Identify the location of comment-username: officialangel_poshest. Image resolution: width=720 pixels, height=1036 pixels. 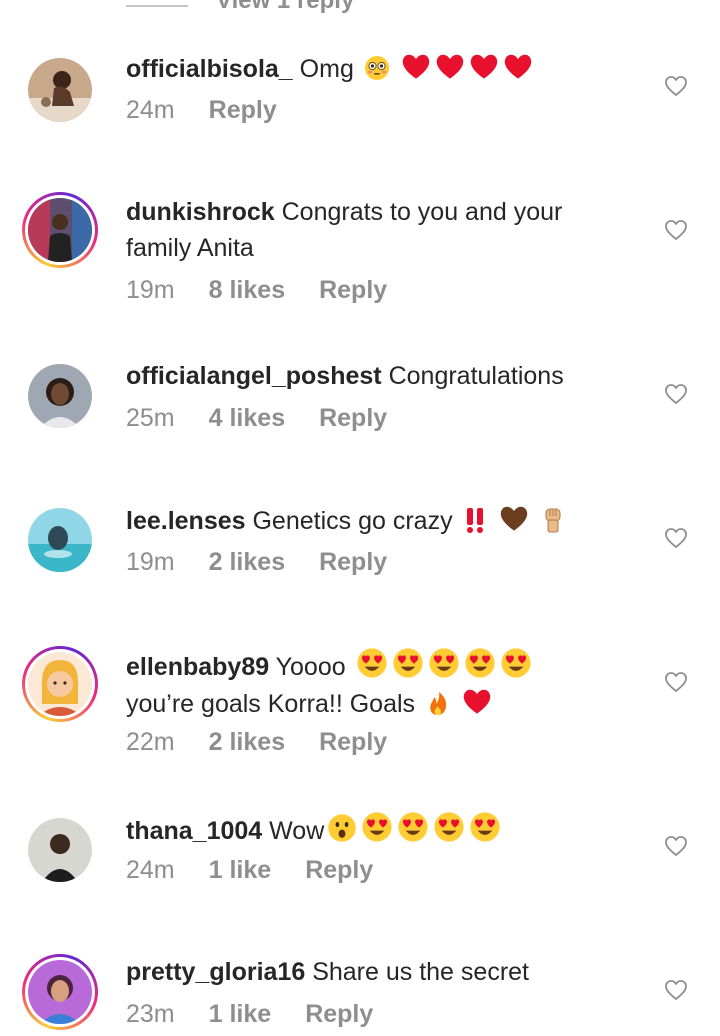
(254, 376).